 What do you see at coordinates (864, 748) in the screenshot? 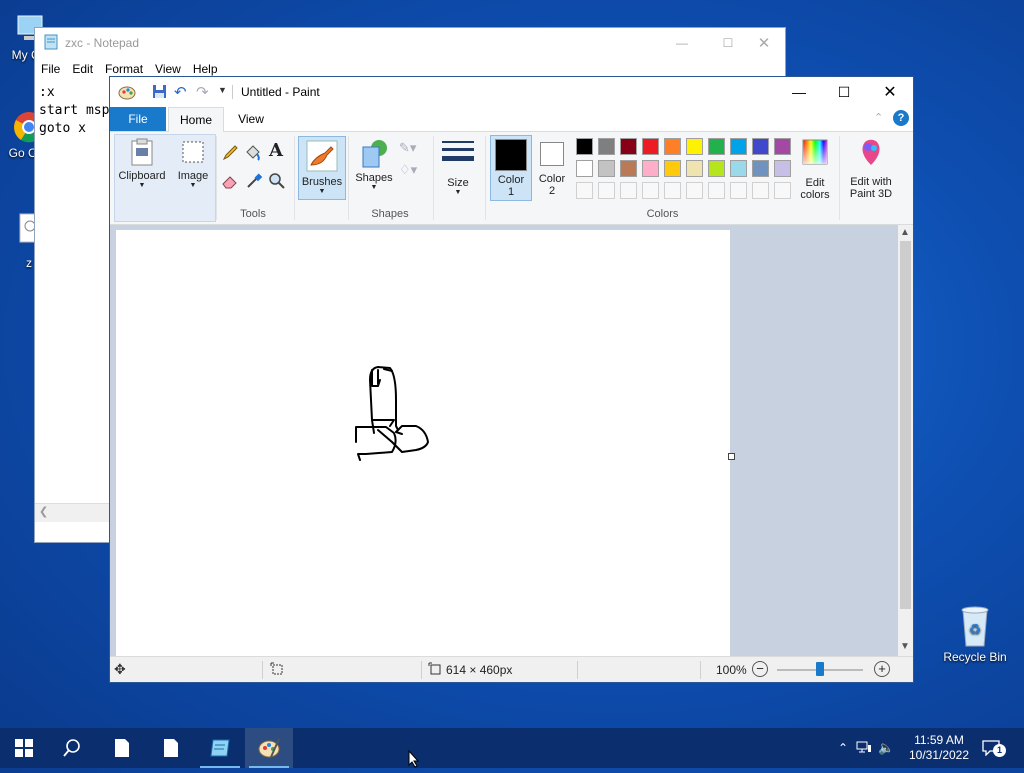
I see `network-icon` at bounding box center [864, 748].